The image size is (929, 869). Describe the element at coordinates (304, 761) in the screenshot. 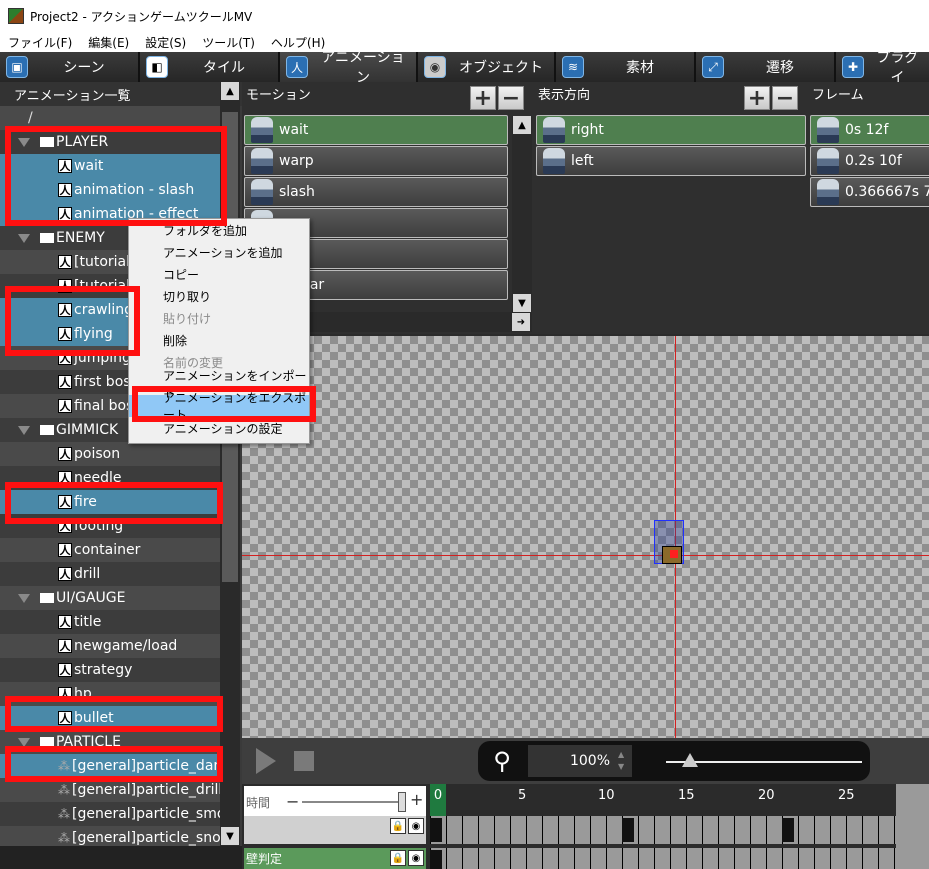

I see `stop-icon` at that location.